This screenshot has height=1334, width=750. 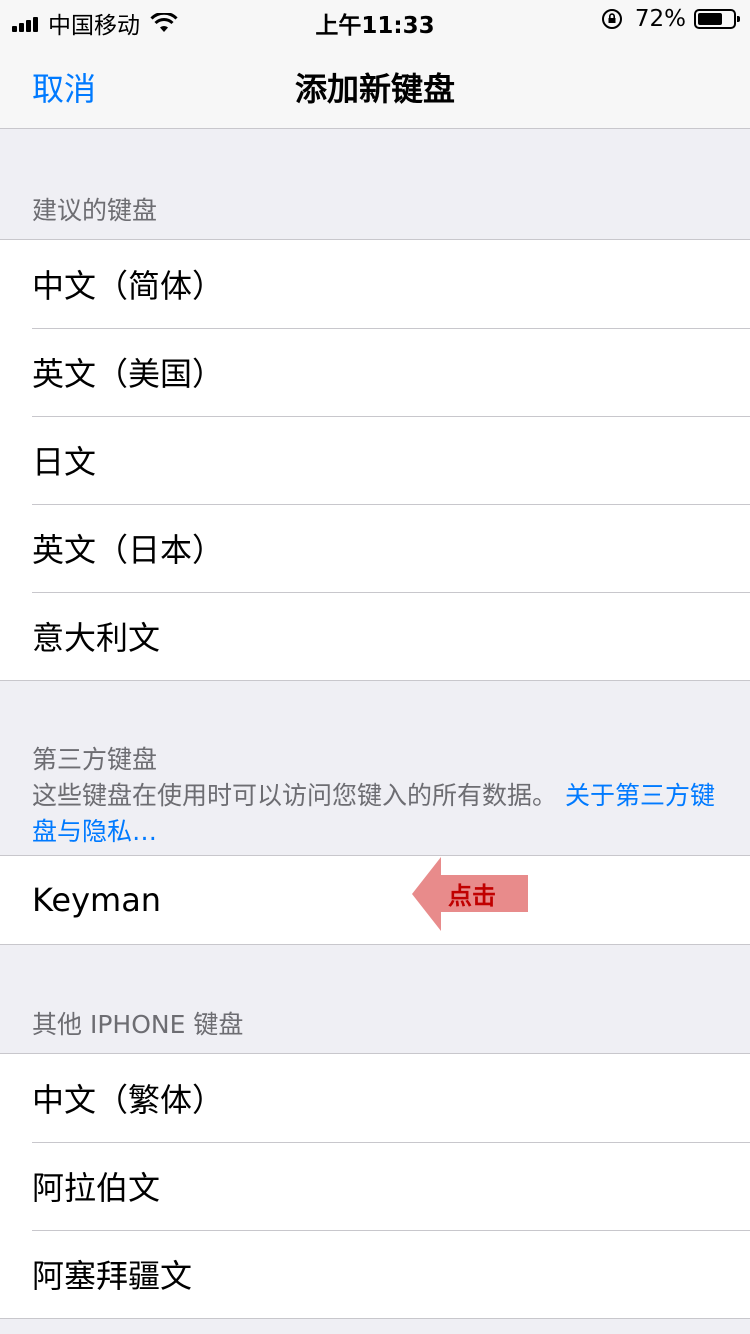 I want to click on third-party-keyboard-list: Keyman, so click(x=375, y=900).